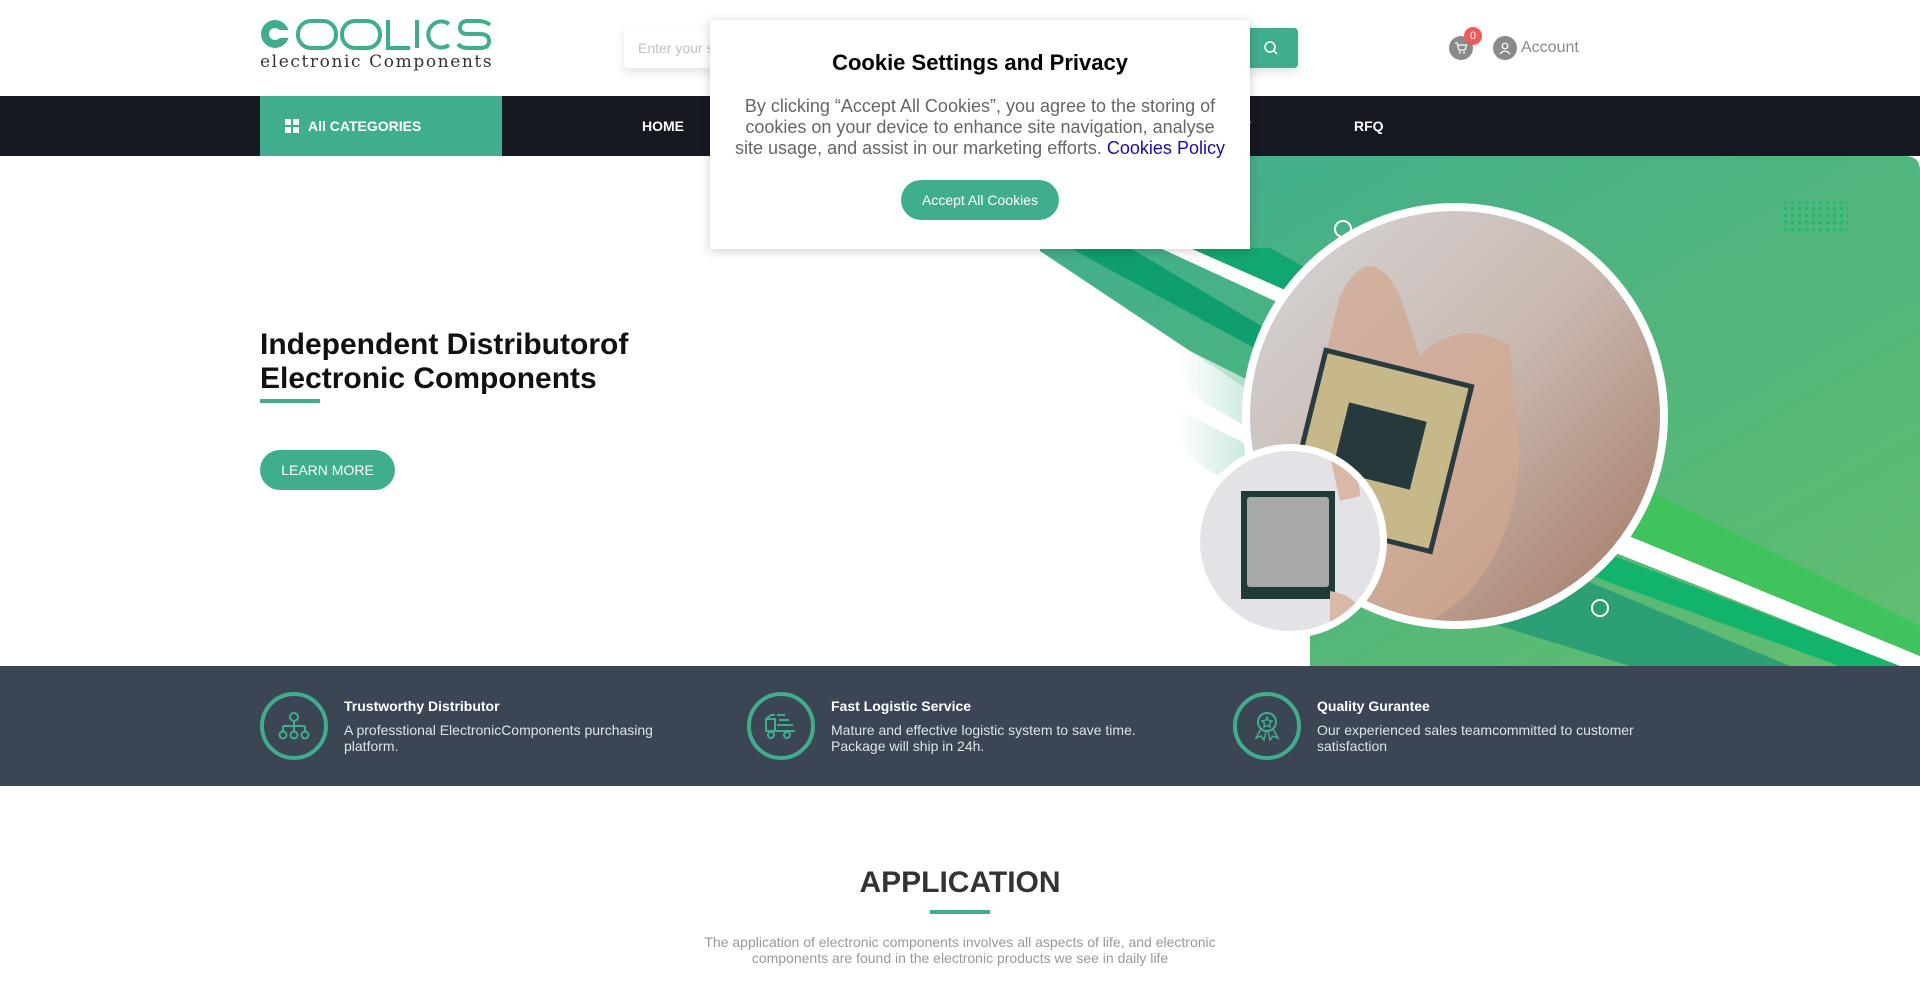 This screenshot has width=1920, height=993. Describe the element at coordinates (376, 46) in the screenshot. I see `logo: electronic Components` at that location.